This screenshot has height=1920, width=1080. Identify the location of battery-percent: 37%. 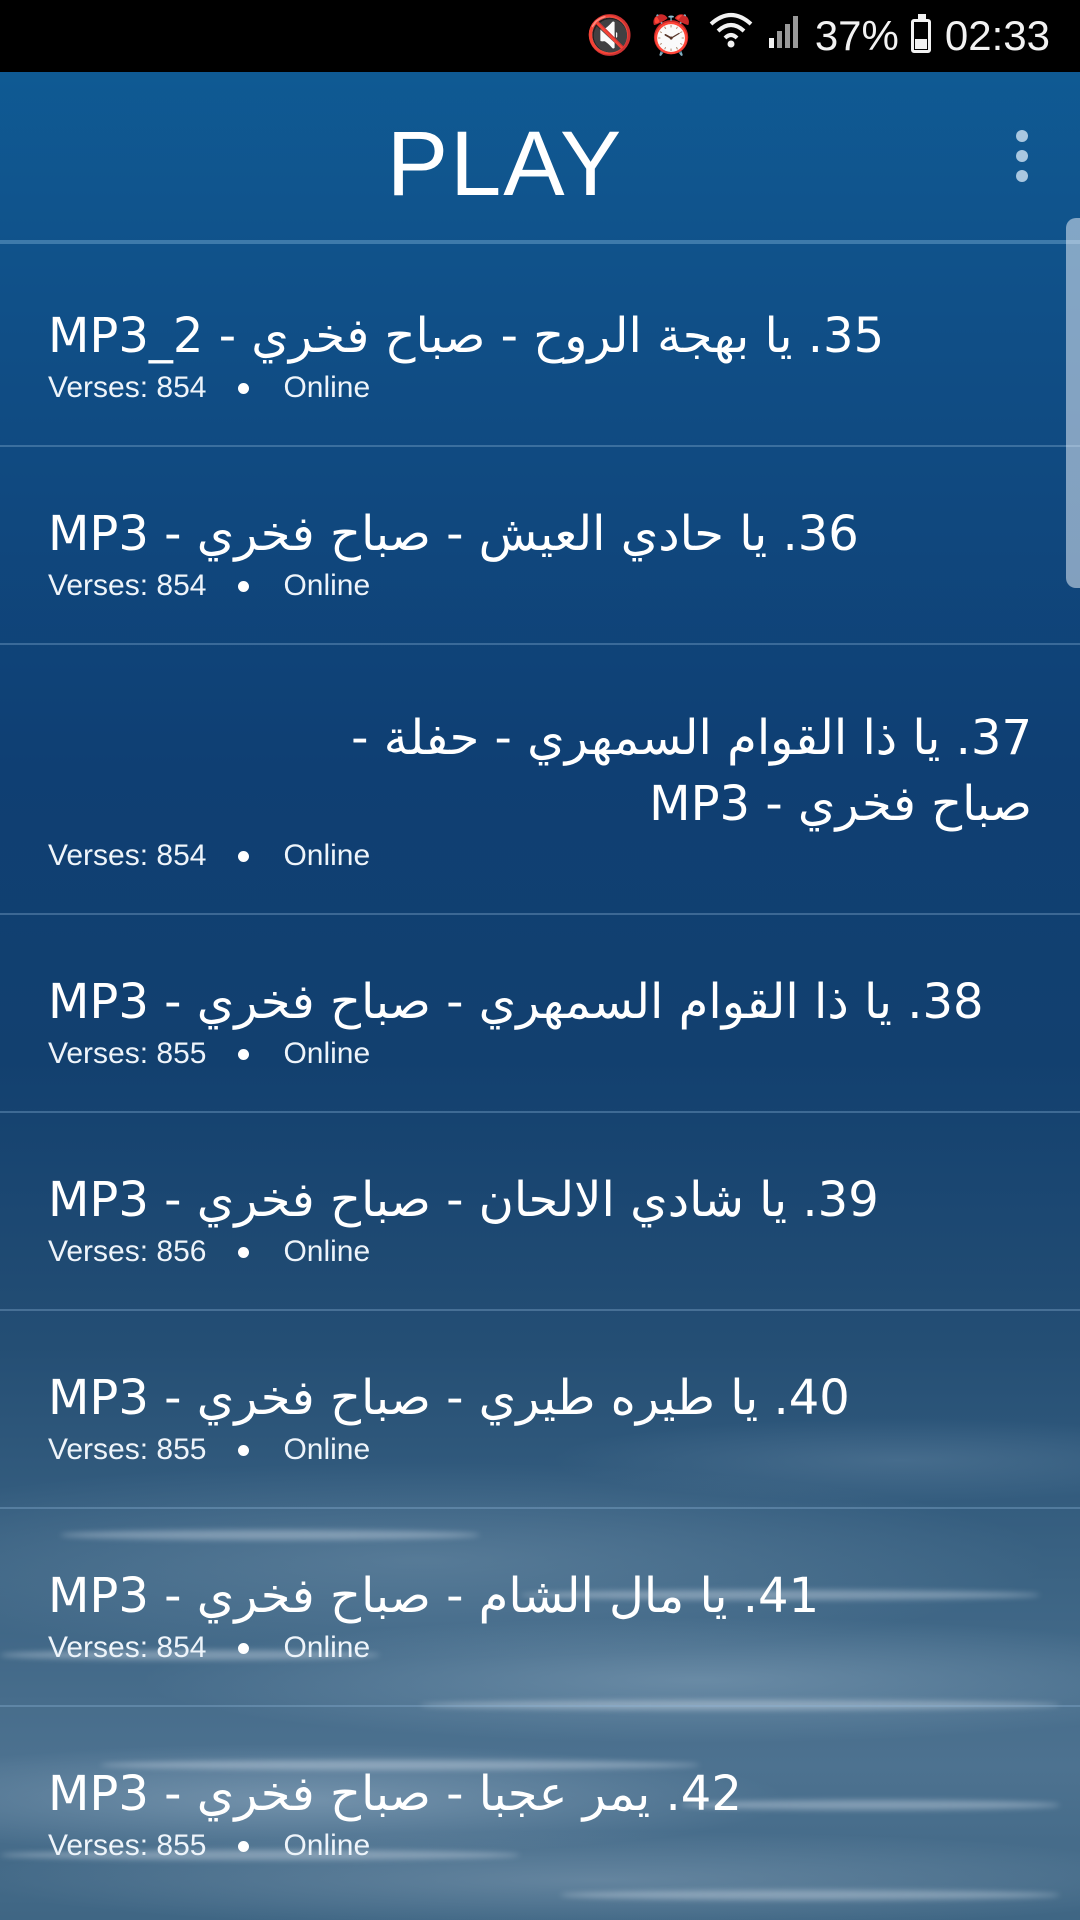
(856, 35).